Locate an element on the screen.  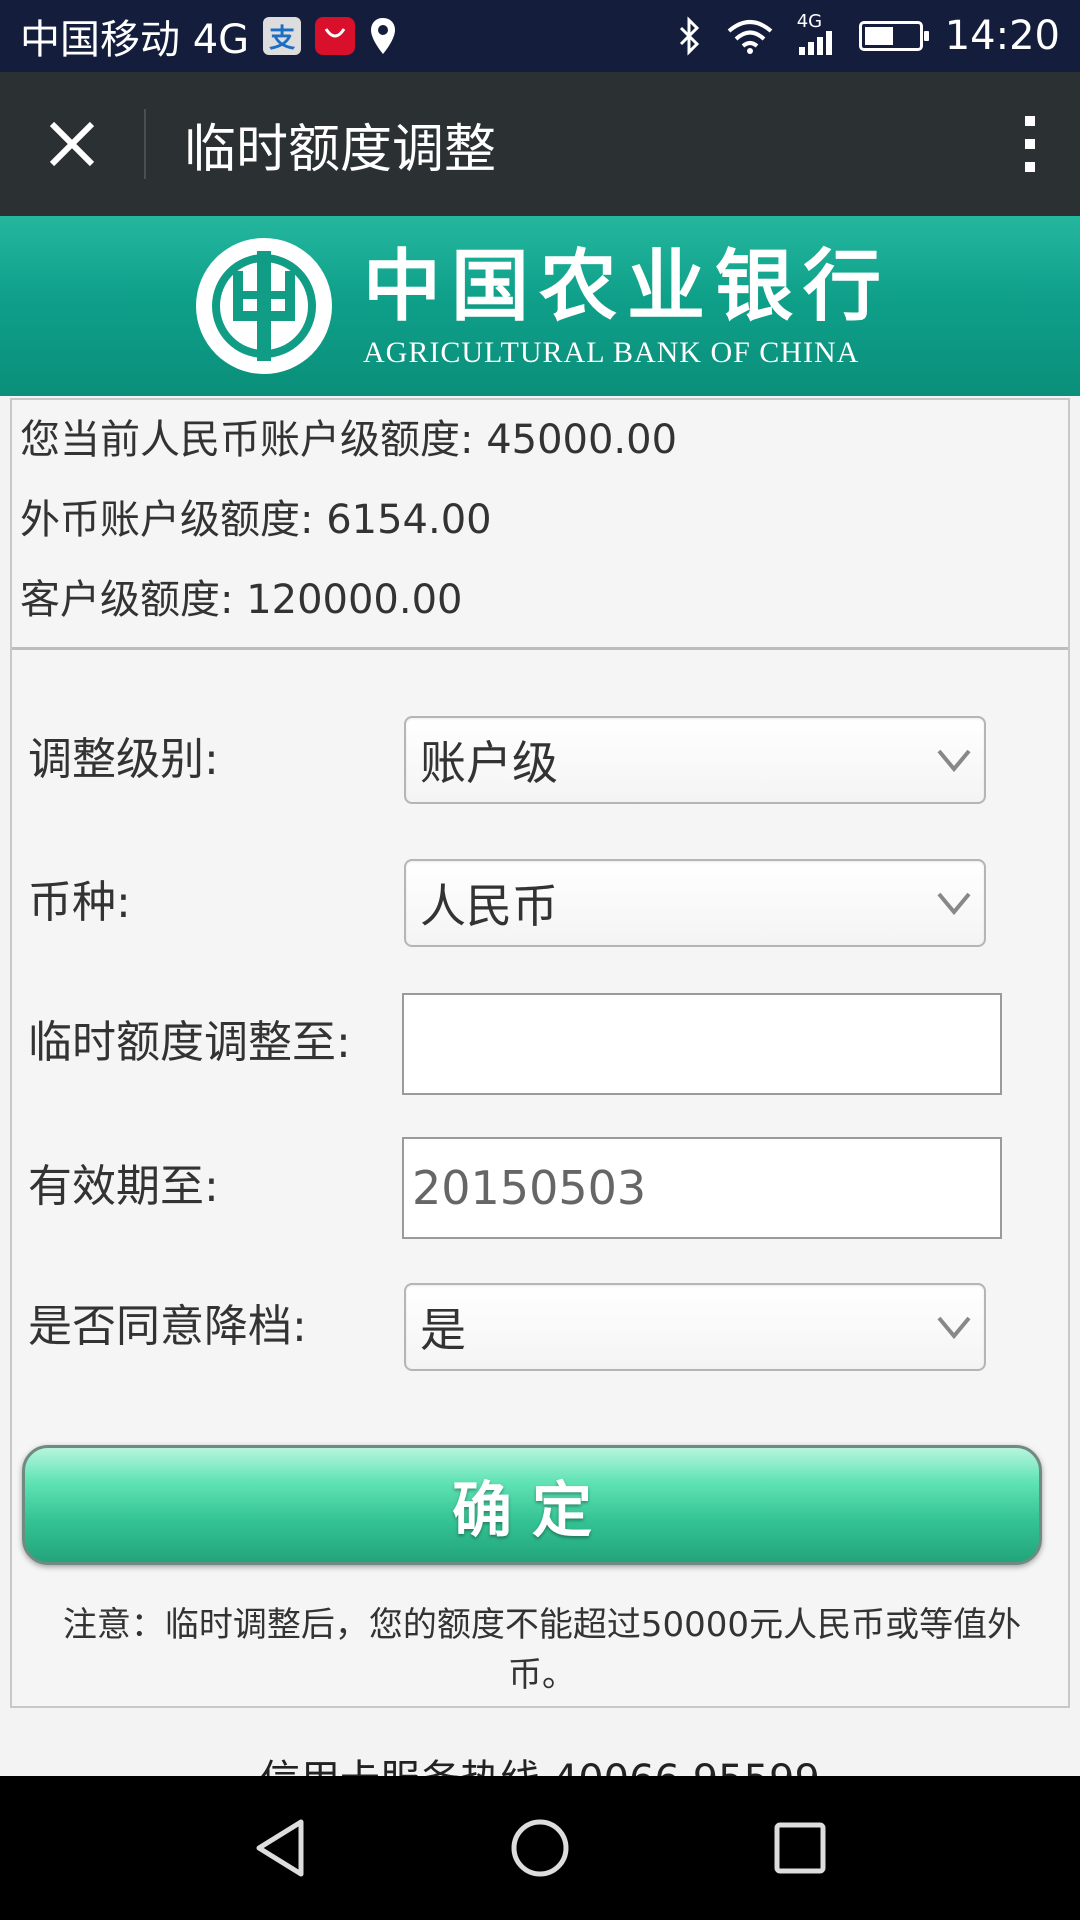
status-left: 中国移动 4G 支 is located at coordinates (348, 36).